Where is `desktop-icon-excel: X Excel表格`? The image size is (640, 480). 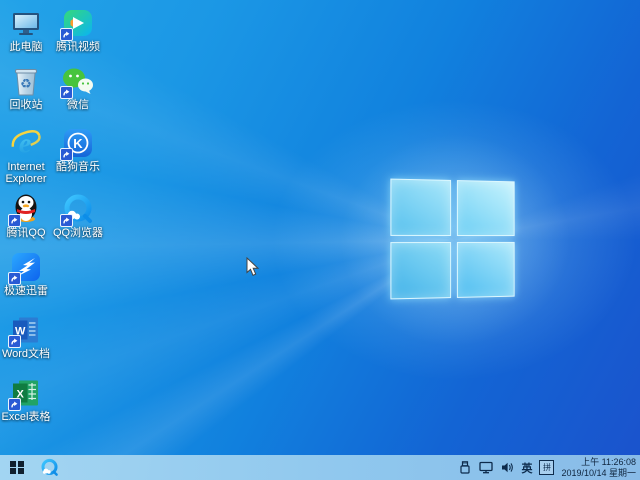
desktop-icon-excel: X Excel表格 is located at coordinates (26, 400).